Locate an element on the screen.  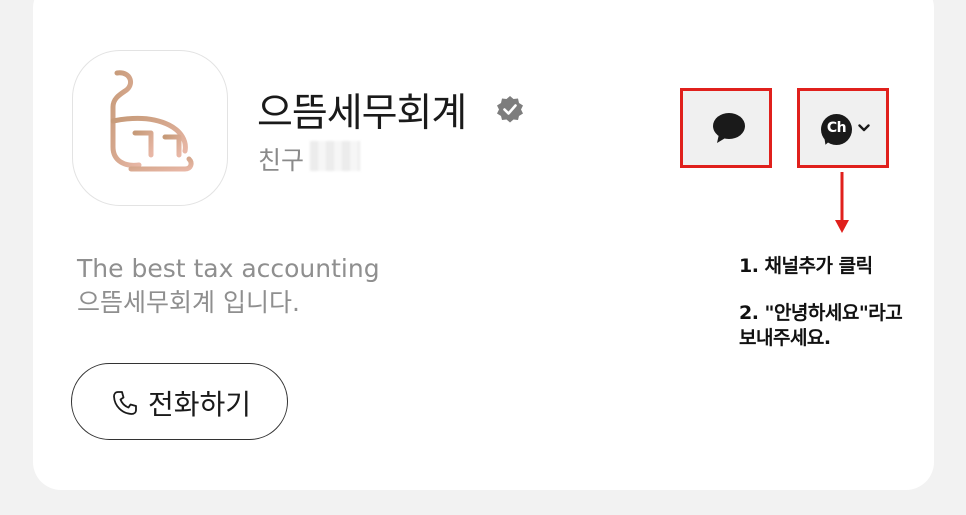
instruction-step-2-line-1: 2. "안녕하세요"라고 is located at coordinates (821, 313).